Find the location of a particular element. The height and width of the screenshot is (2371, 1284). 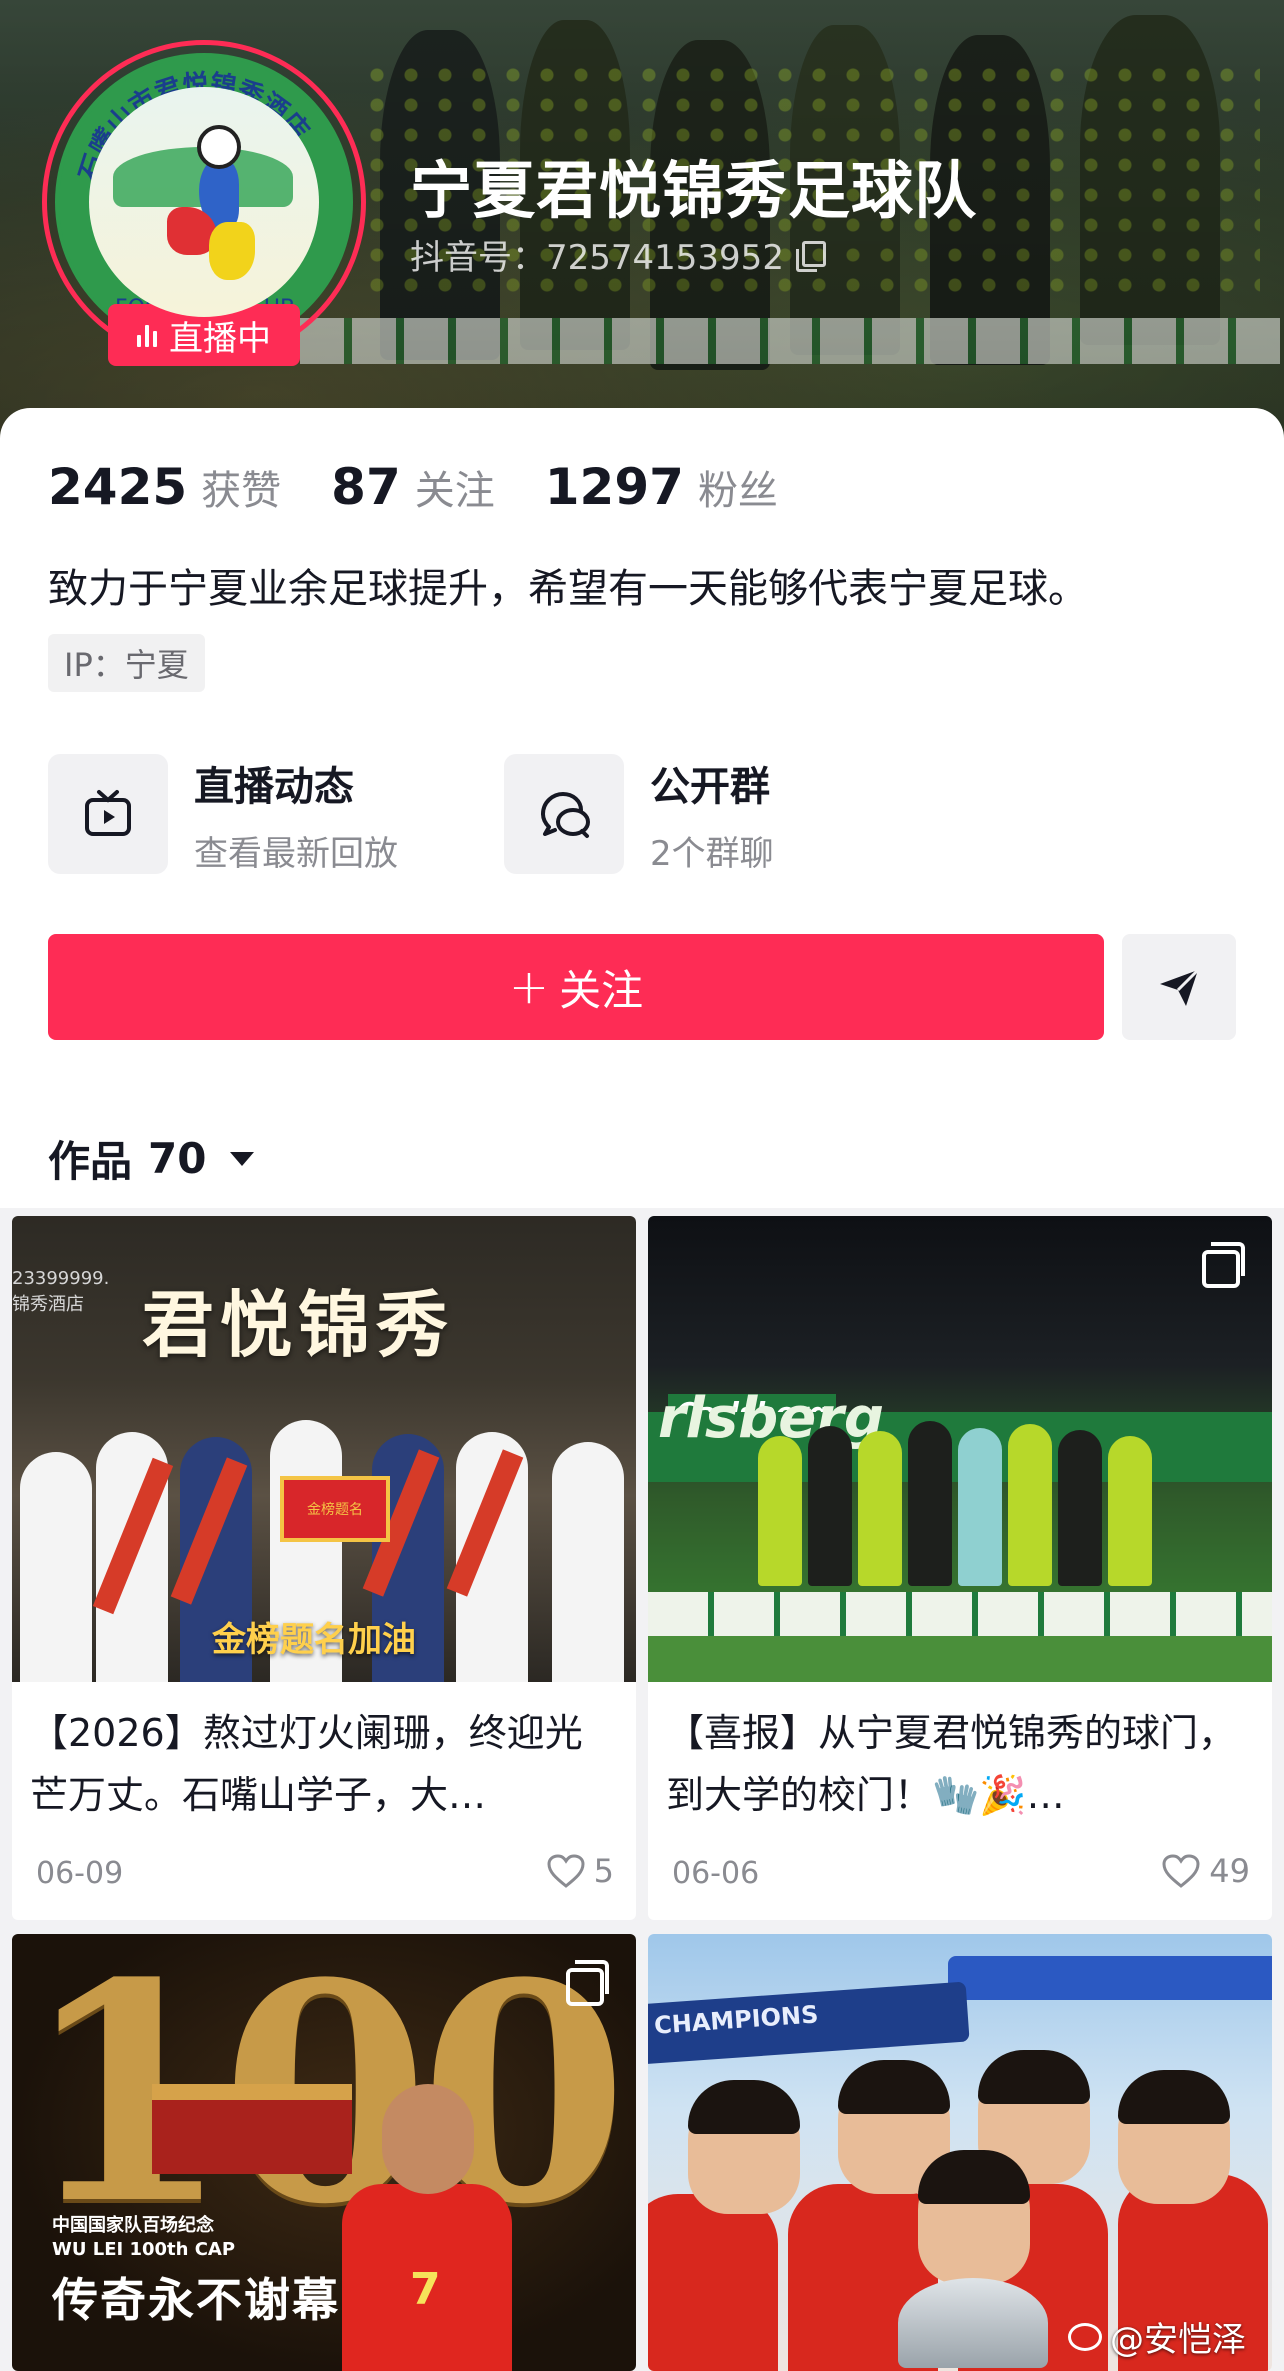

trophy-icon is located at coordinates (973, 2323).